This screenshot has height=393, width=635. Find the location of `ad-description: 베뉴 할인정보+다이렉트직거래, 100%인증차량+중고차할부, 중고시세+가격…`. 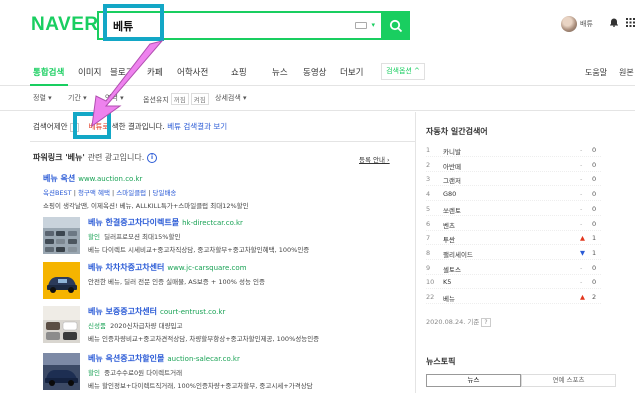

ad-description: 베뉴 할인정보+다이렉트직거래, 100%인증차량+중고차할부, 중고시세+가격… is located at coordinates (200, 386).